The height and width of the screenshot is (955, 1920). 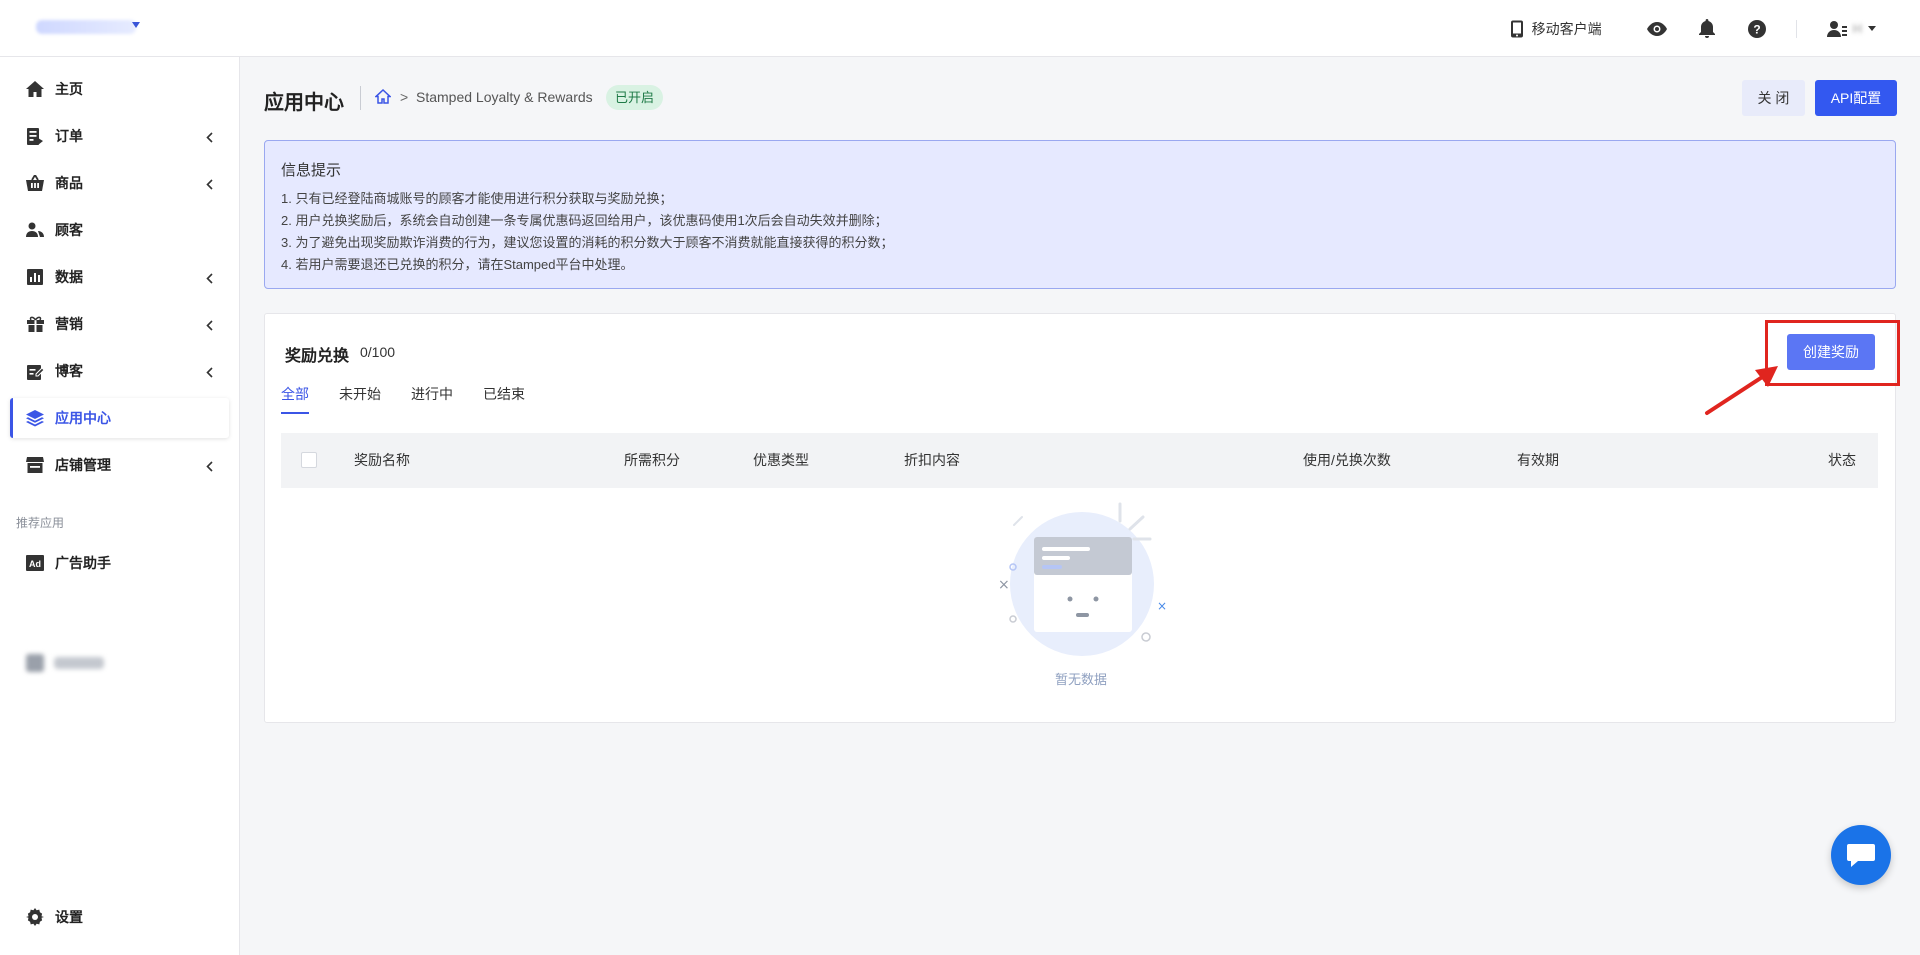 I want to click on sidebar-item-ad-assistant: Ad 广告助手, so click(x=119, y=563).